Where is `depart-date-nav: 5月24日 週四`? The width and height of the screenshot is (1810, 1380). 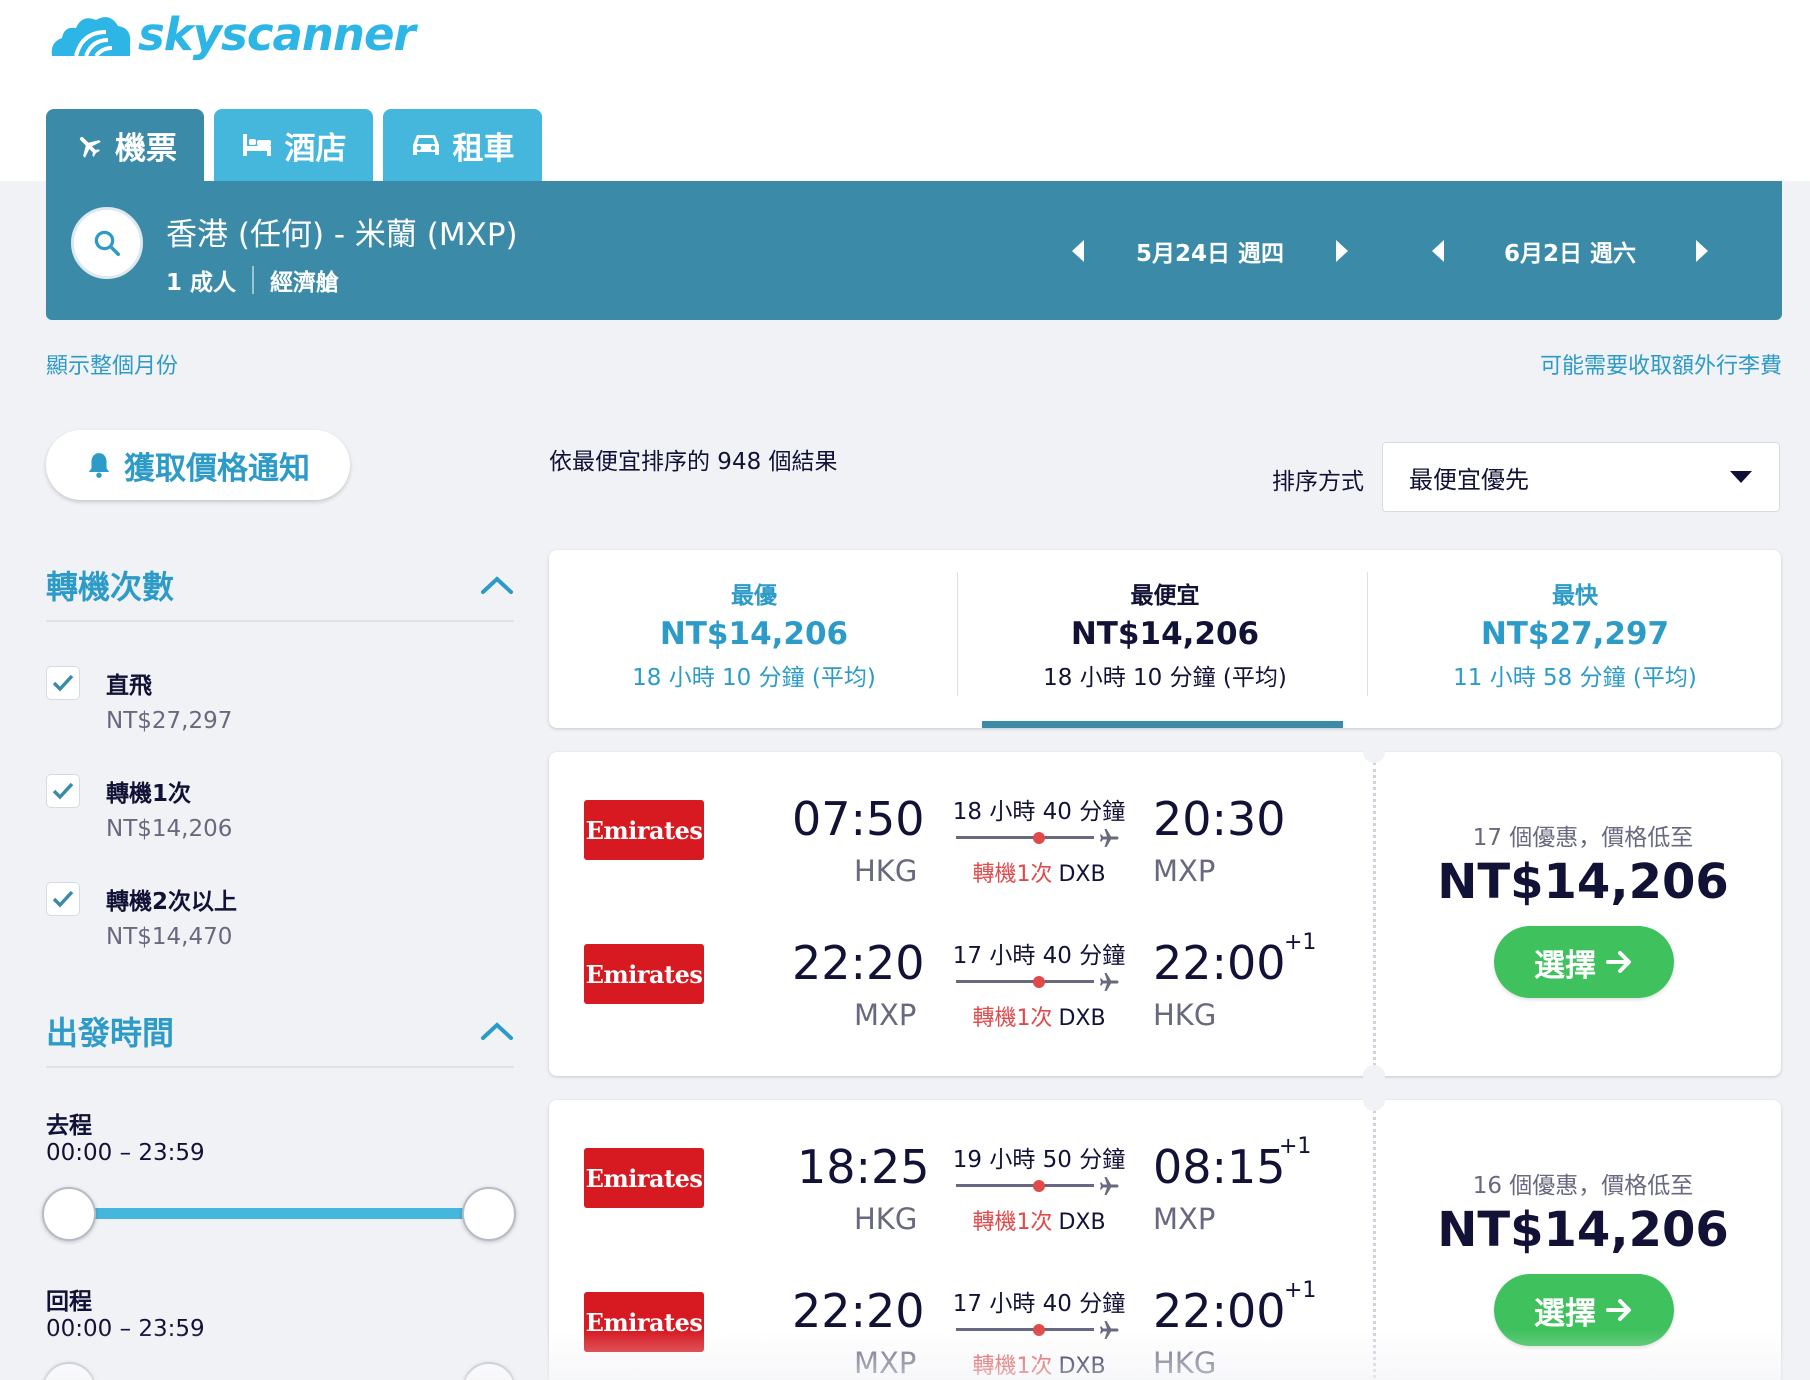
depart-date-nav: 5月24日 週四 is located at coordinates (1210, 250).